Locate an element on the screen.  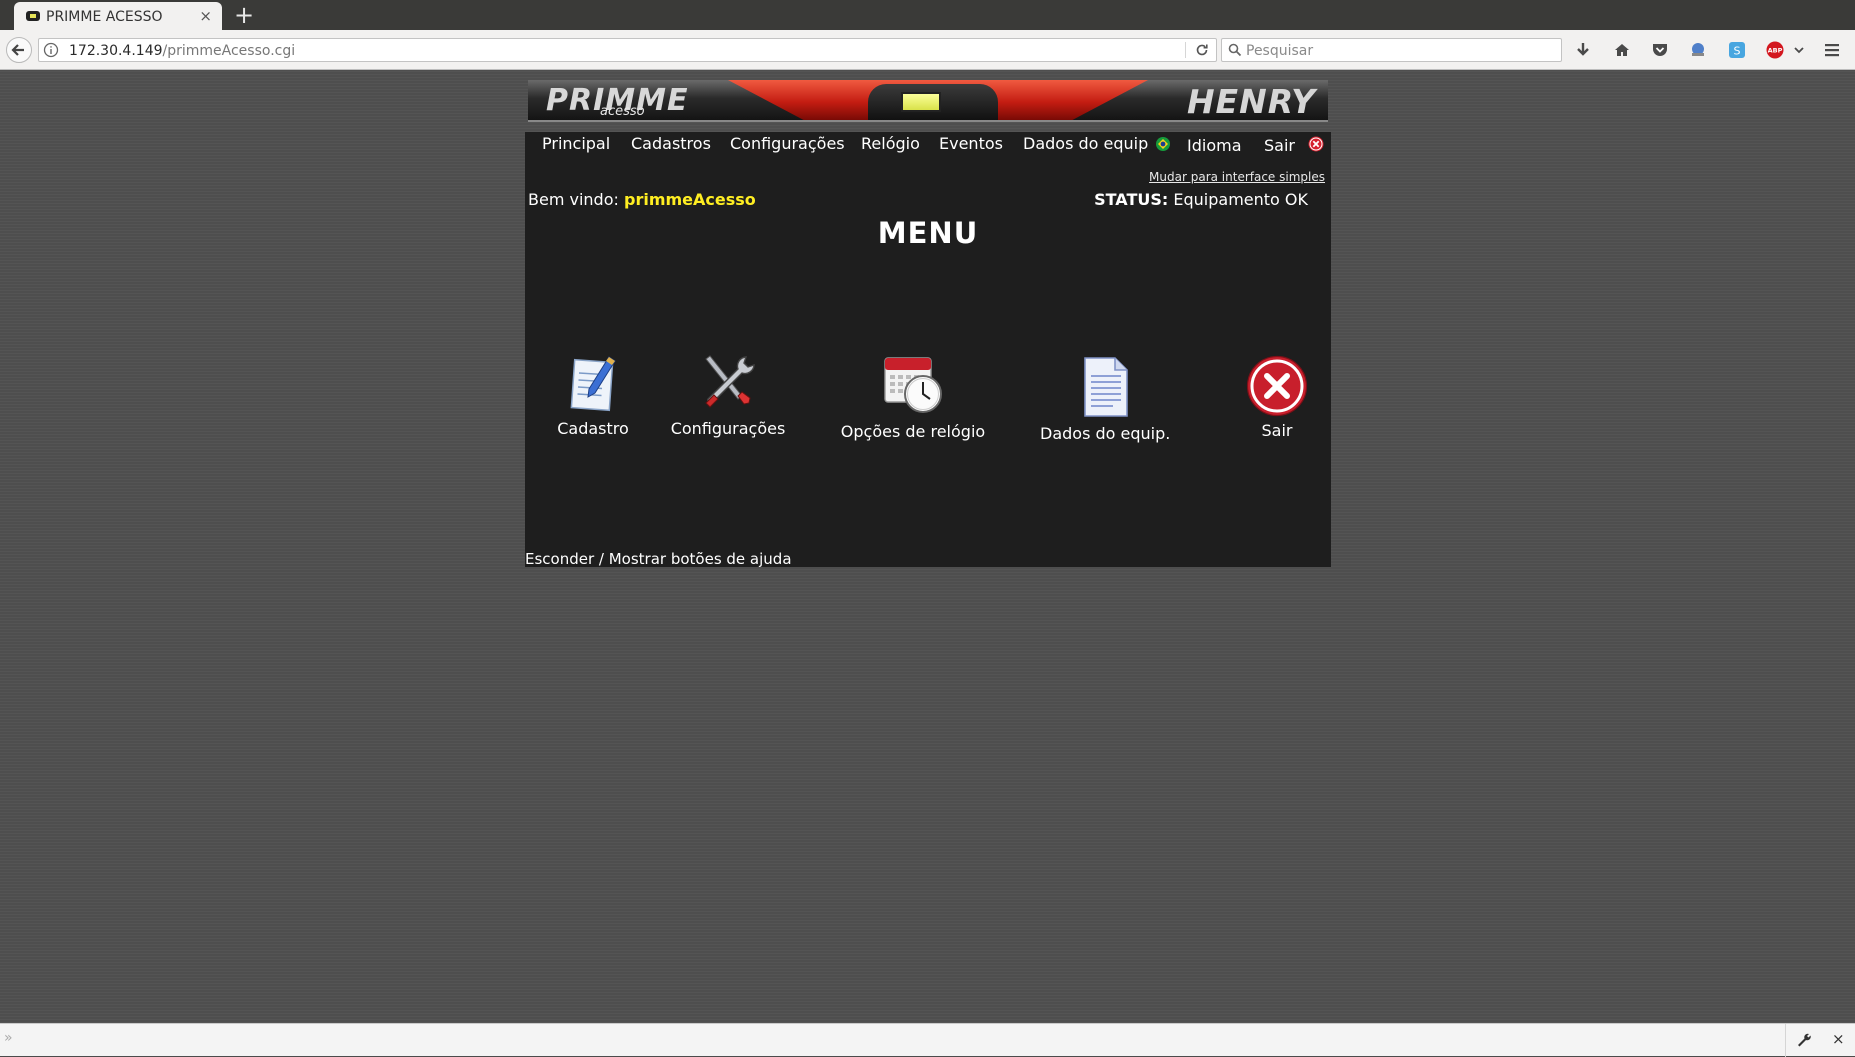
back-arrow-icon is located at coordinates (17, 50).